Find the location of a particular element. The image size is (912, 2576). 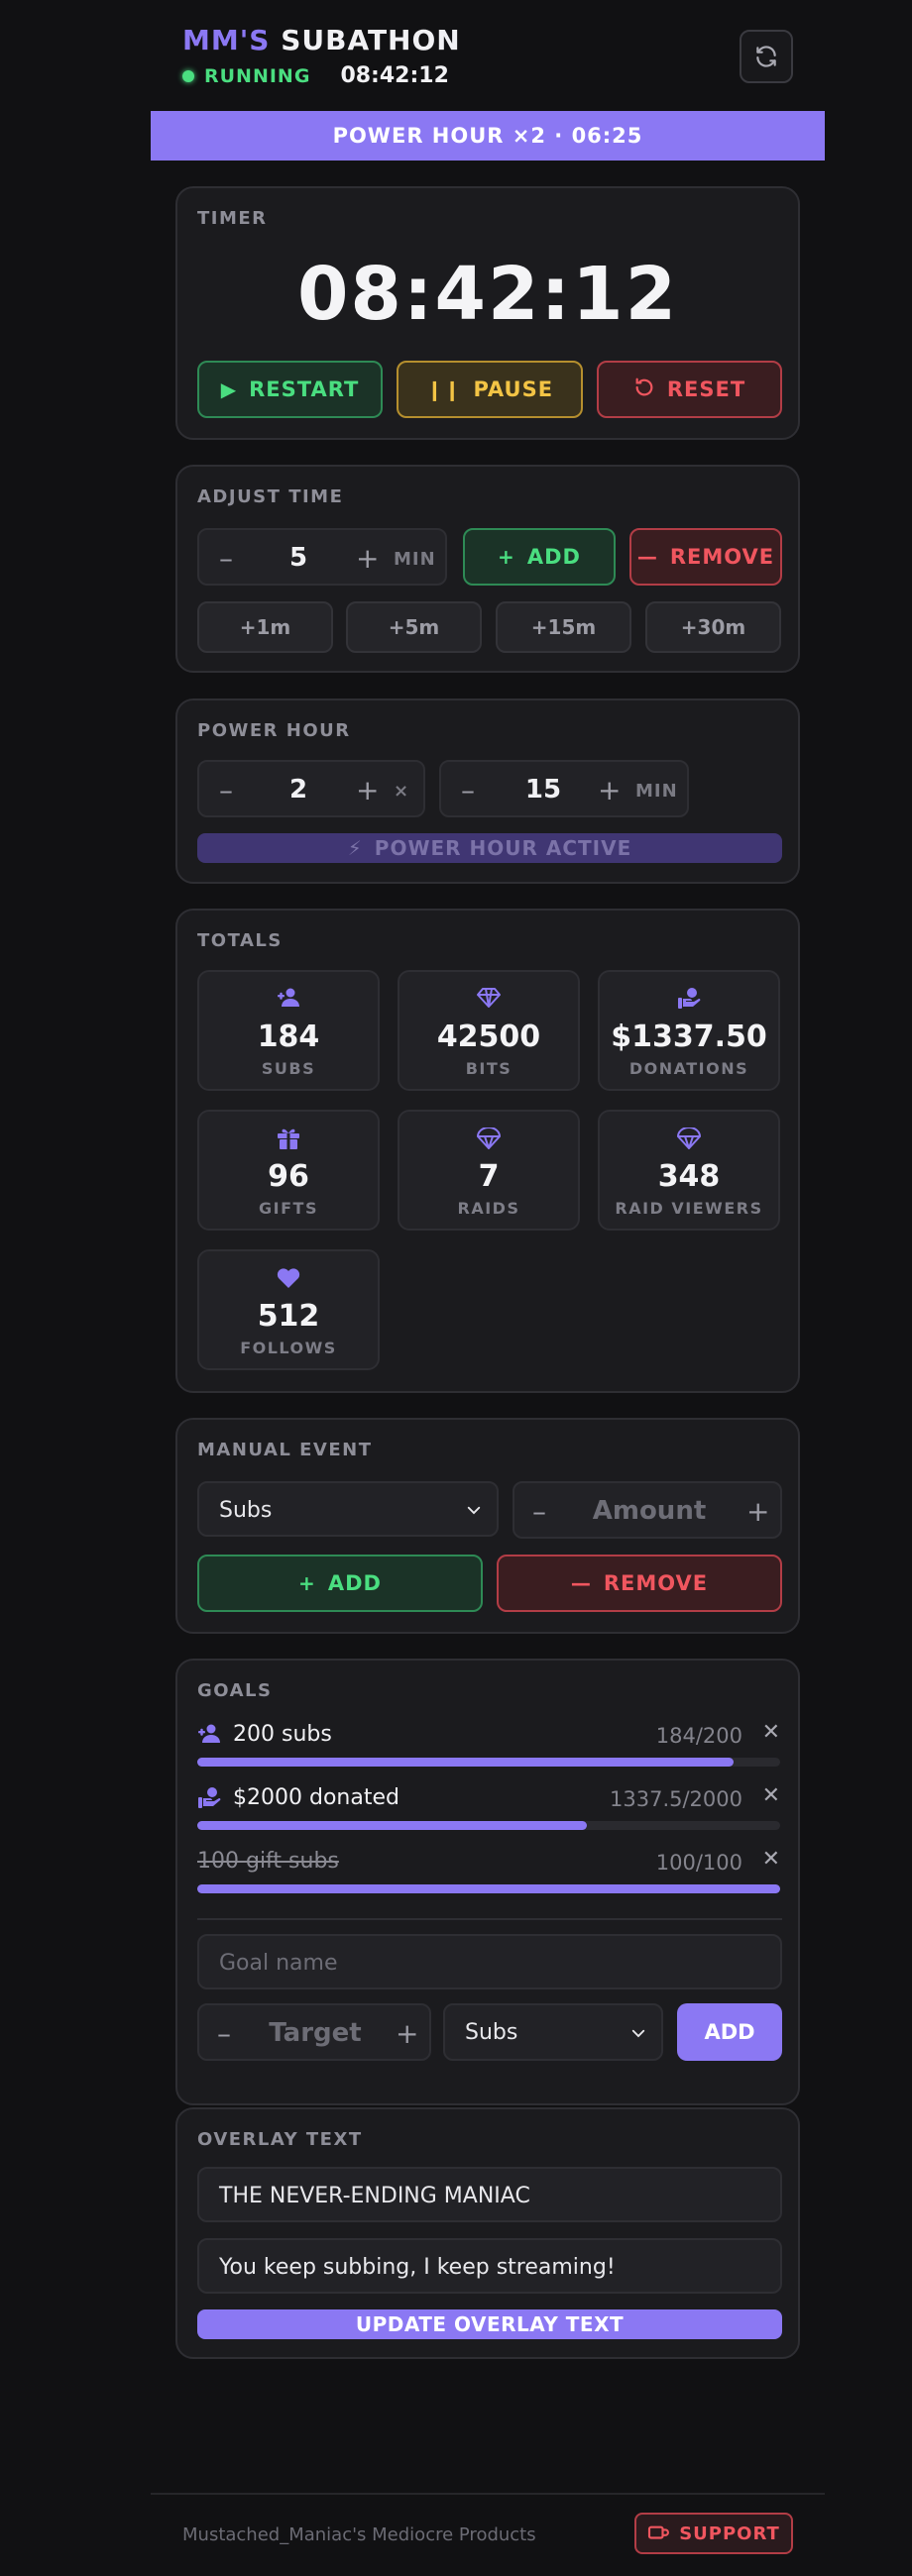

total-raid-viewers-tile: 348 RAID VIEWERS is located at coordinates (689, 1170).